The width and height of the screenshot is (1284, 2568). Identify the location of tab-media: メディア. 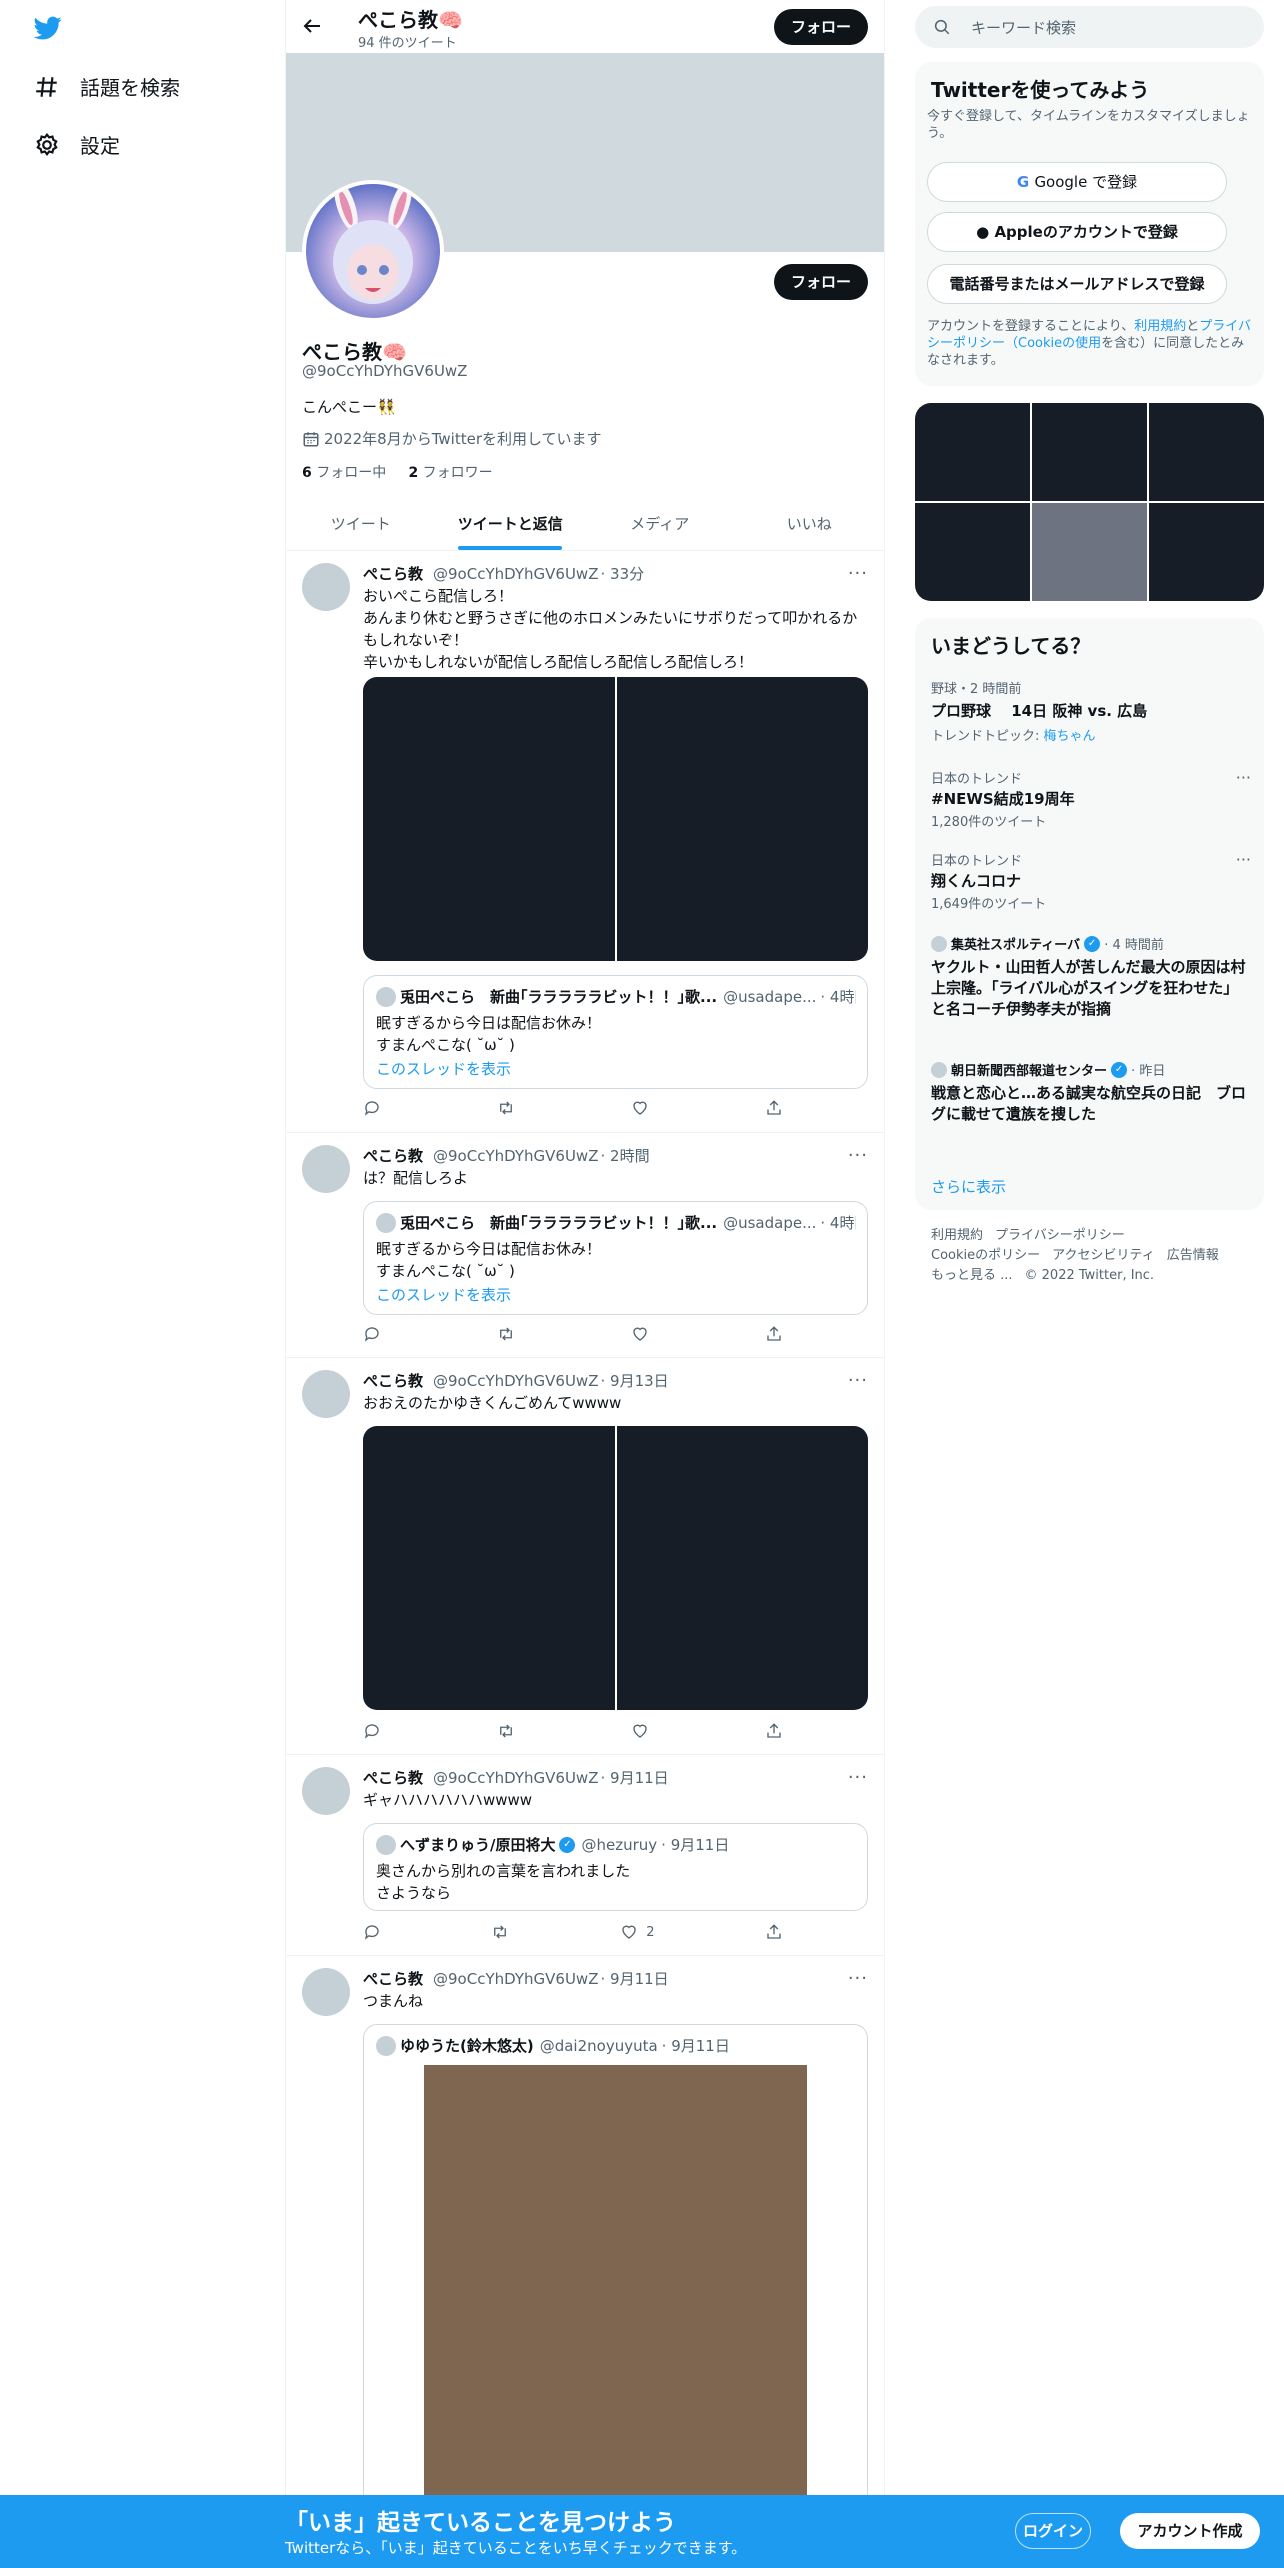
(660, 524).